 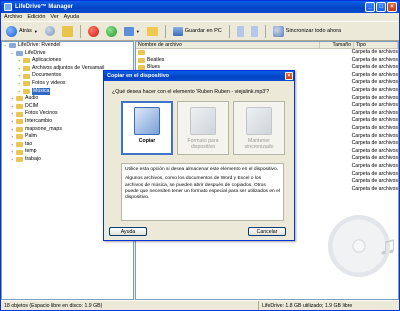 What do you see at coordinates (381, 7) in the screenshot?
I see `maximize-button: □` at bounding box center [381, 7].